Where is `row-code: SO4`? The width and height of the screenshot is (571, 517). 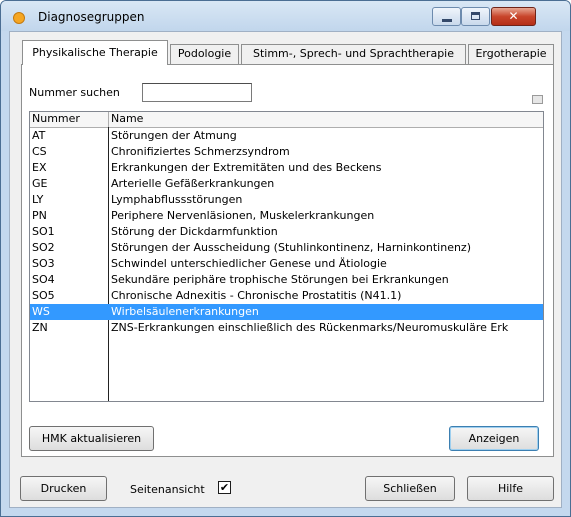 row-code: SO4 is located at coordinates (43, 279).